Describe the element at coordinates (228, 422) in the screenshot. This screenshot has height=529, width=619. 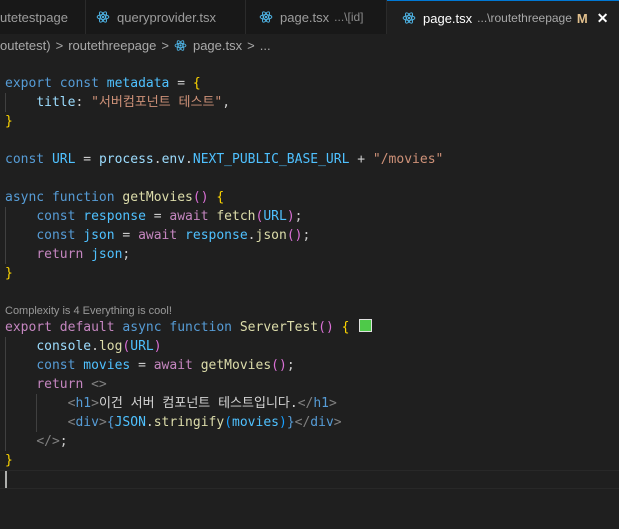
I see `token-bracket: (` at that location.